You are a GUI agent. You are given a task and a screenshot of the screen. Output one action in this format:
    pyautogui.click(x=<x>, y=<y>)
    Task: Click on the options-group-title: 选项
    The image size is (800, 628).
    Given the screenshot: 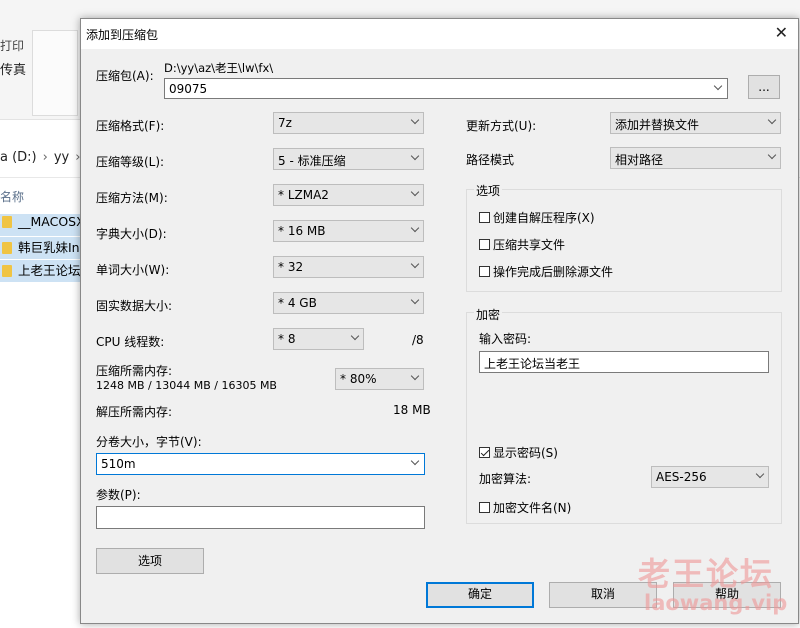 What is the action you would take?
    pyautogui.click(x=488, y=190)
    